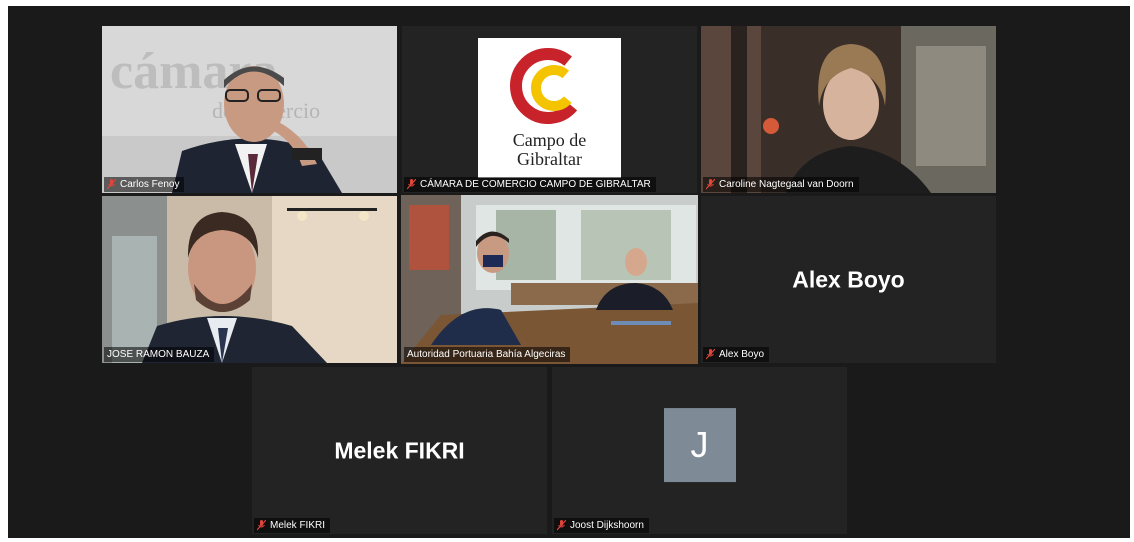 The width and height of the screenshot is (1134, 542). Describe the element at coordinates (742, 354) in the screenshot. I see `participant-name: Alex Boyo` at that location.